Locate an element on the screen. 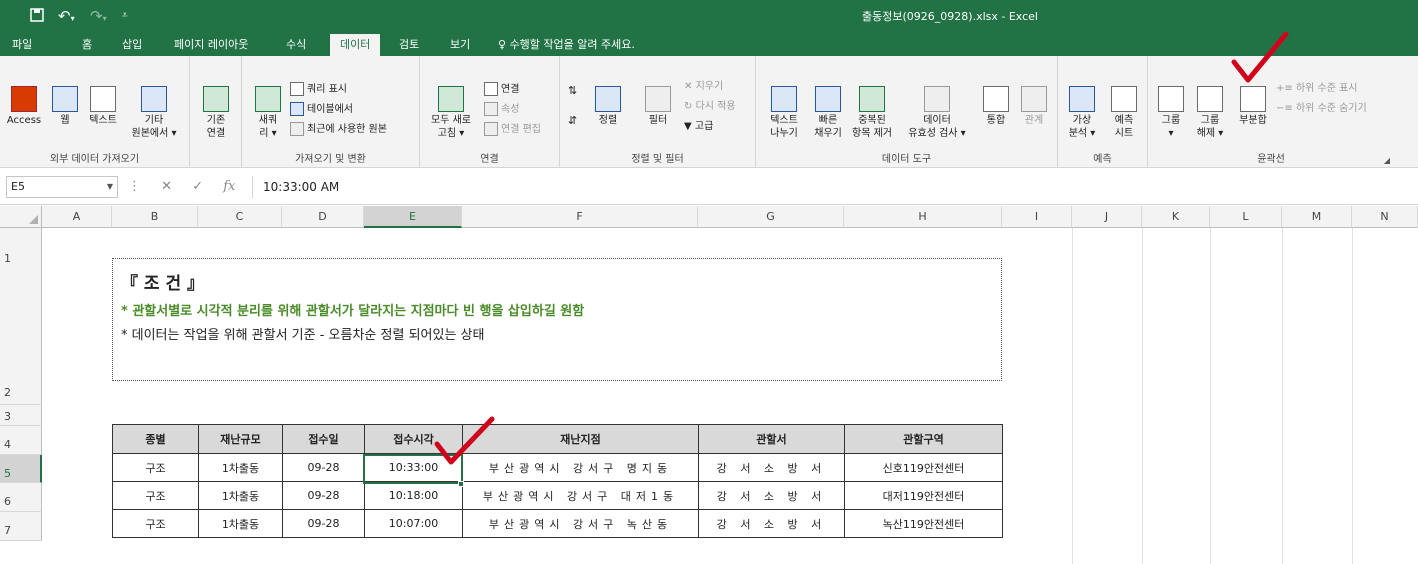  enter-icon: ✓ is located at coordinates (197, 186).